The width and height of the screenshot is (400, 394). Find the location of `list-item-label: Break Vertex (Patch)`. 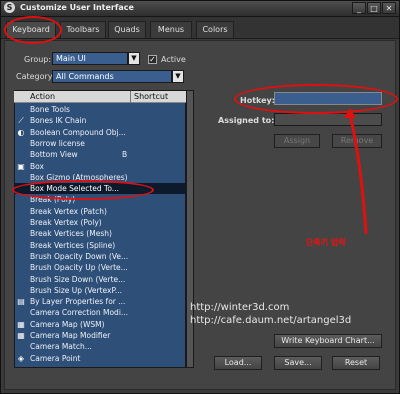

list-item-label: Break Vertex (Patch) is located at coordinates (68, 211).